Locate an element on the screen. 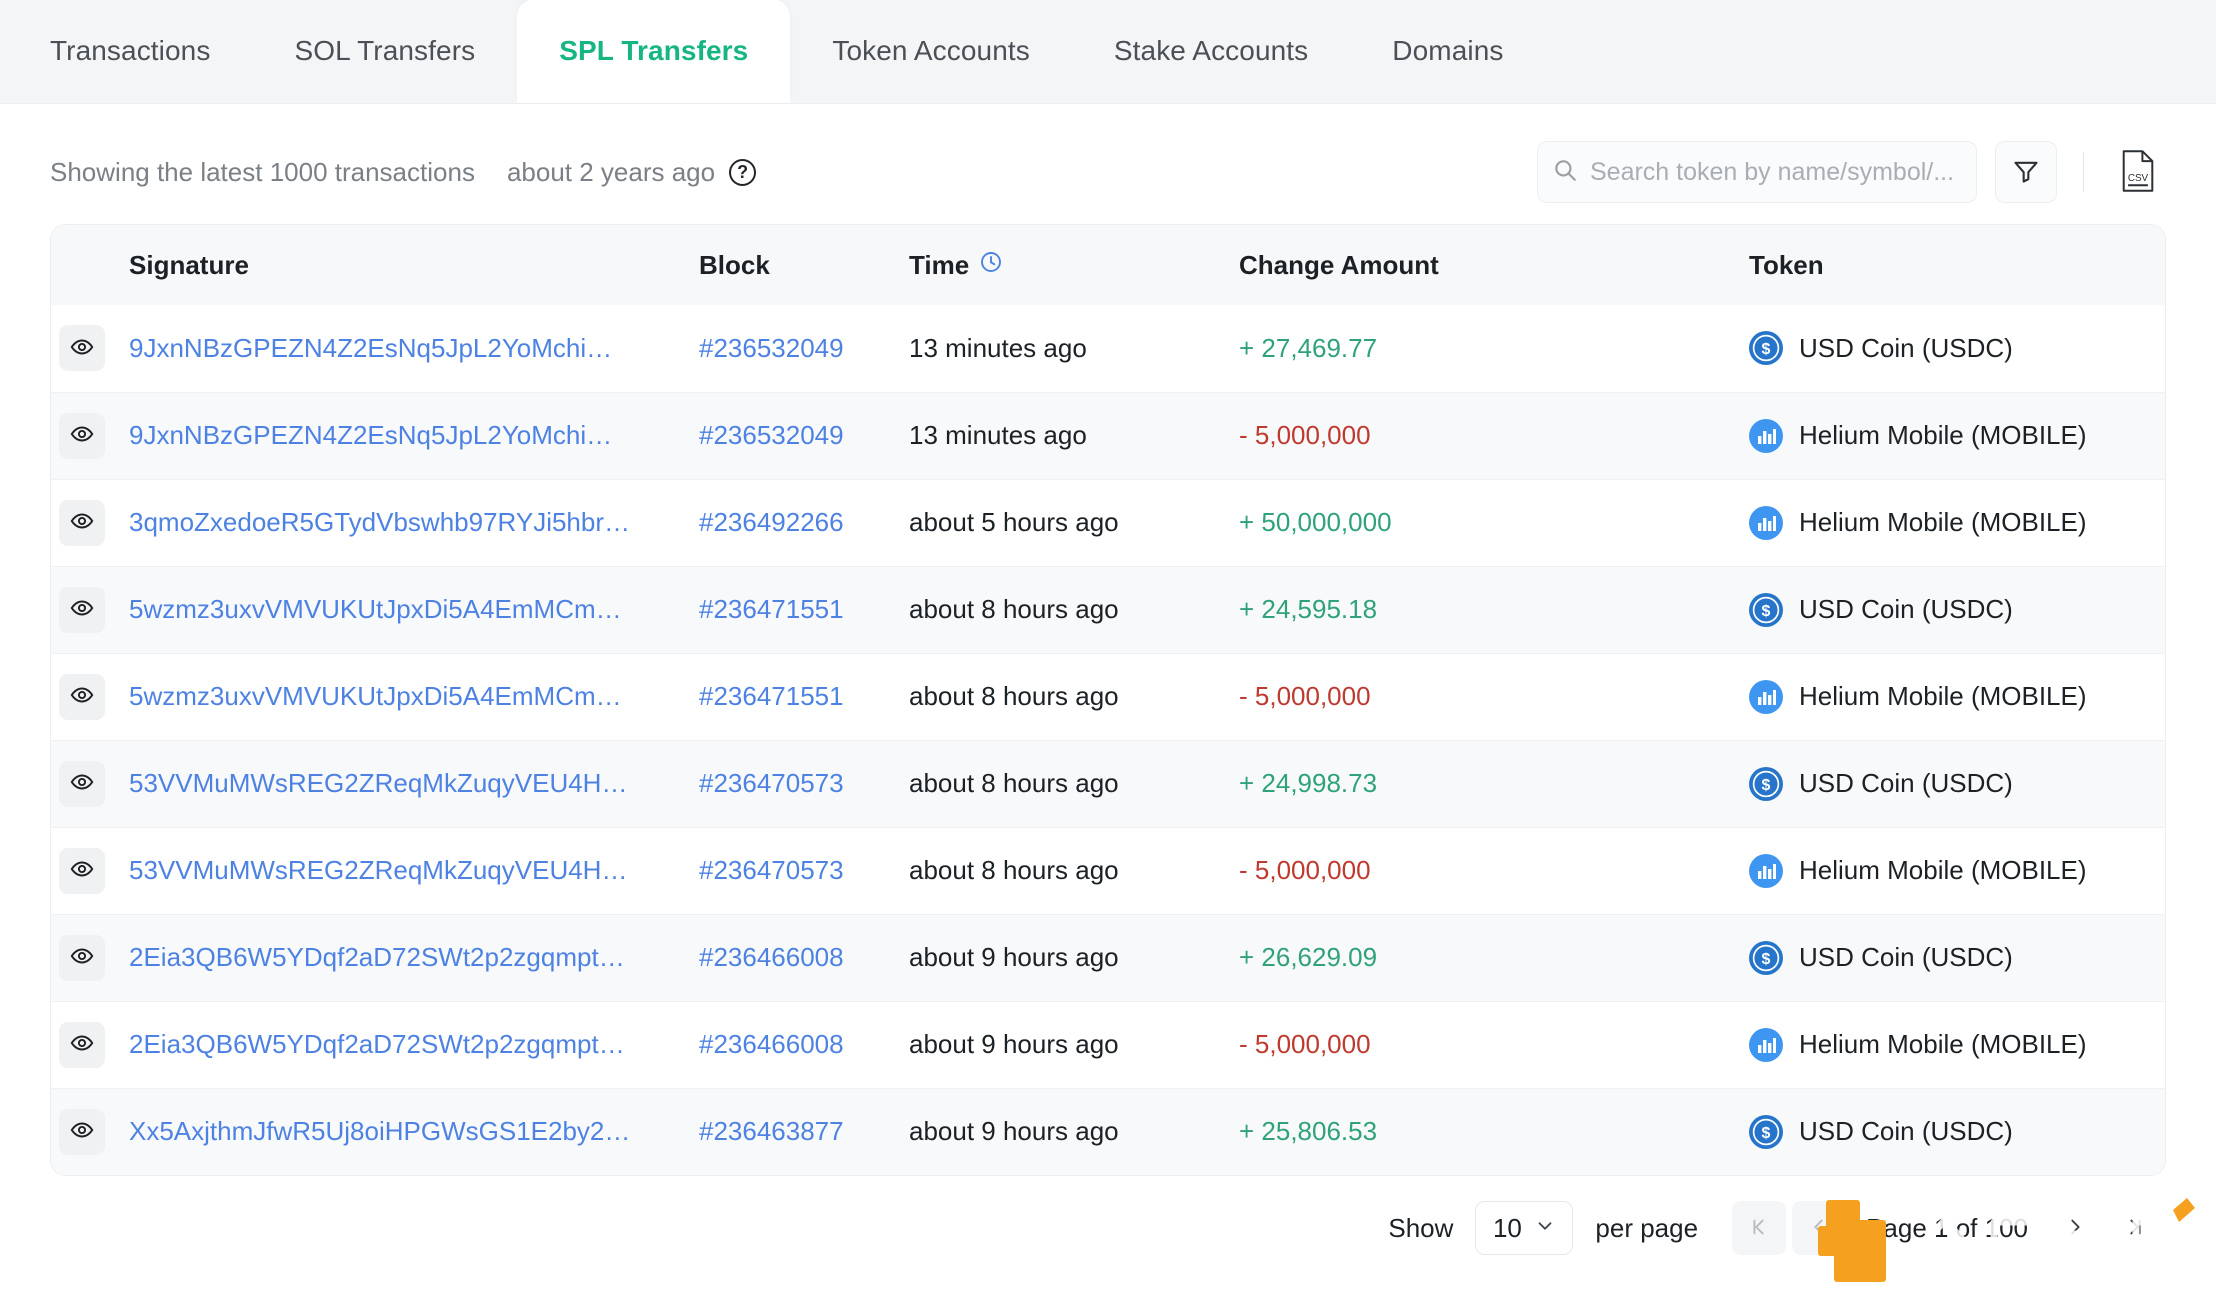 Image resolution: width=2216 pixels, height=1306 pixels. svg-text: CSV is located at coordinates (2138, 177).